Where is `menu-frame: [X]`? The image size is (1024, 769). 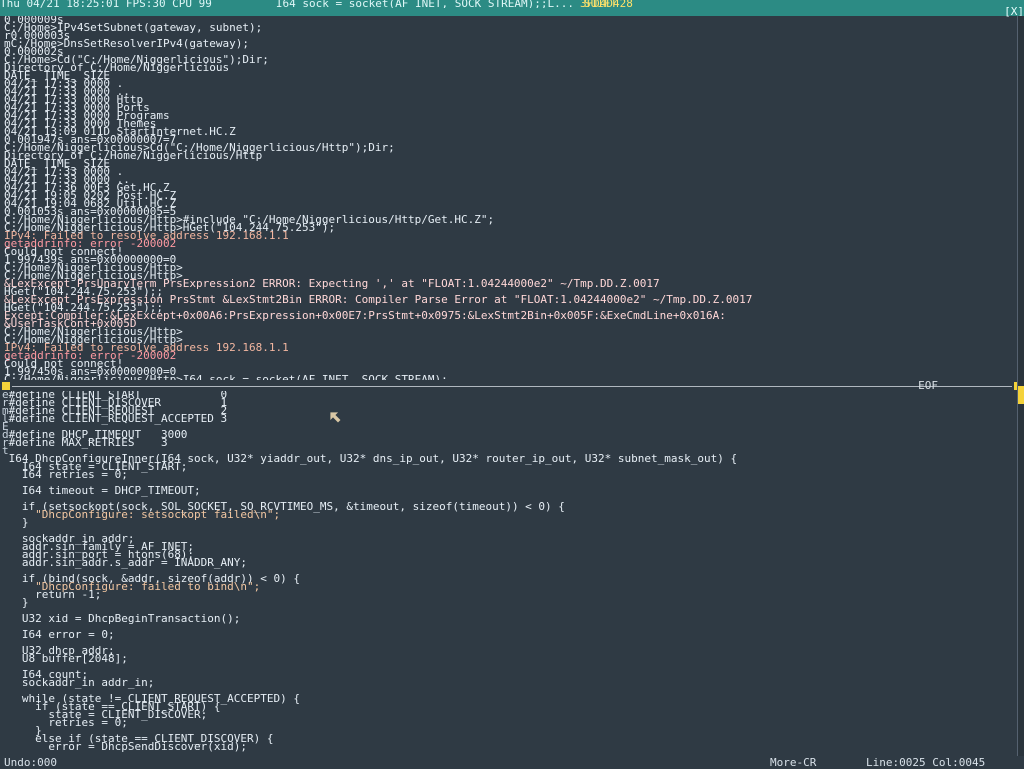
menu-frame: [X] is located at coordinates (512, 11).